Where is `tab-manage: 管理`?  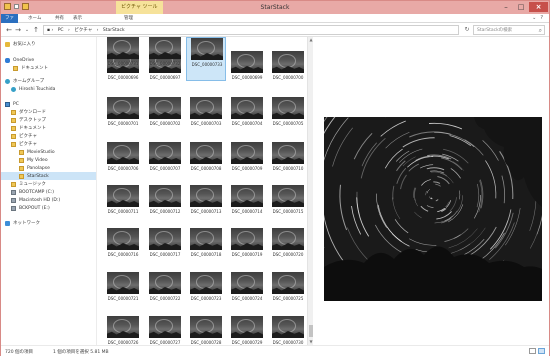
tab-manage: 管理 is located at coordinates (128, 18).